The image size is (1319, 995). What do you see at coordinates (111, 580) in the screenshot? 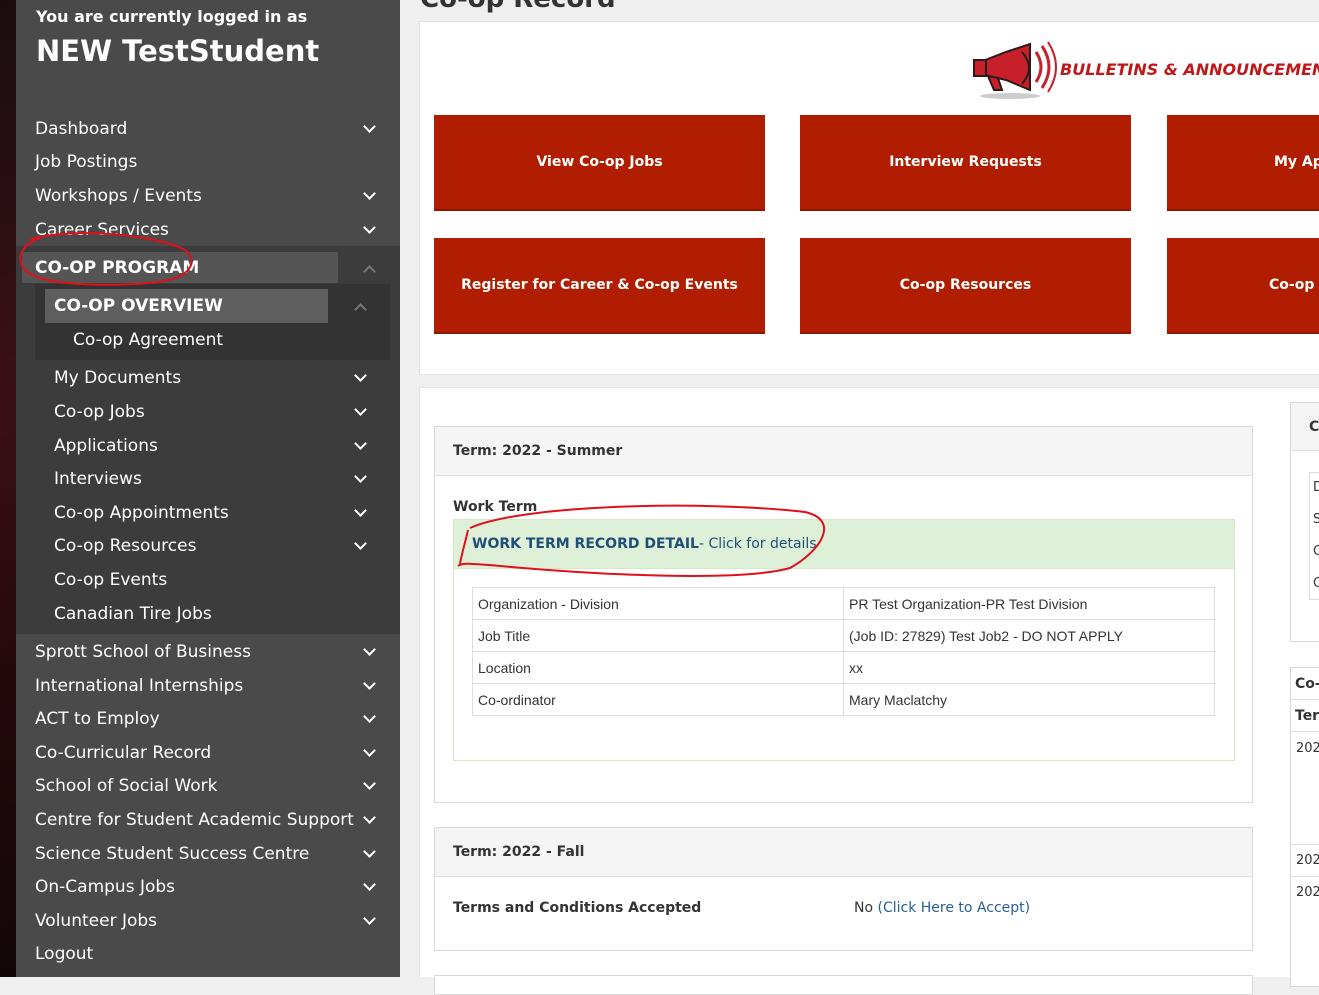
I see `sidebar-item-label: Co-op Events` at bounding box center [111, 580].